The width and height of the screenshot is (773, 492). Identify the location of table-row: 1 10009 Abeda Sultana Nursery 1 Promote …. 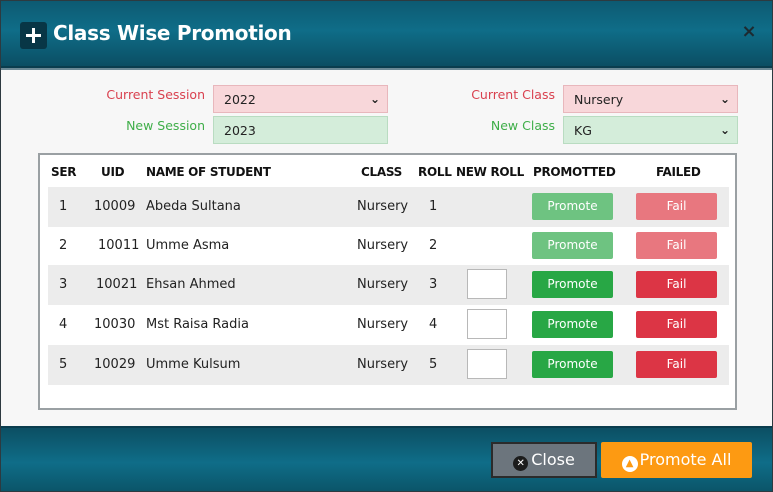
(388, 207).